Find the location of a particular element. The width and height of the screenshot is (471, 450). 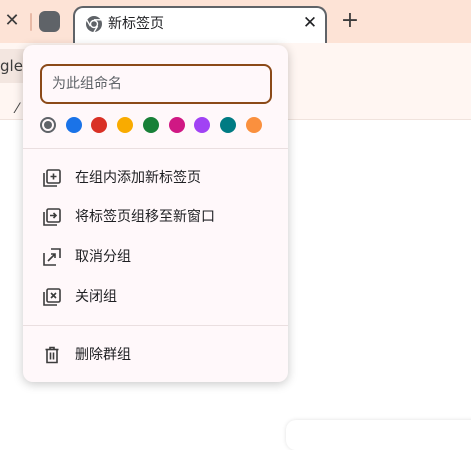

menu-item-label: 关闭组 is located at coordinates (96, 297).